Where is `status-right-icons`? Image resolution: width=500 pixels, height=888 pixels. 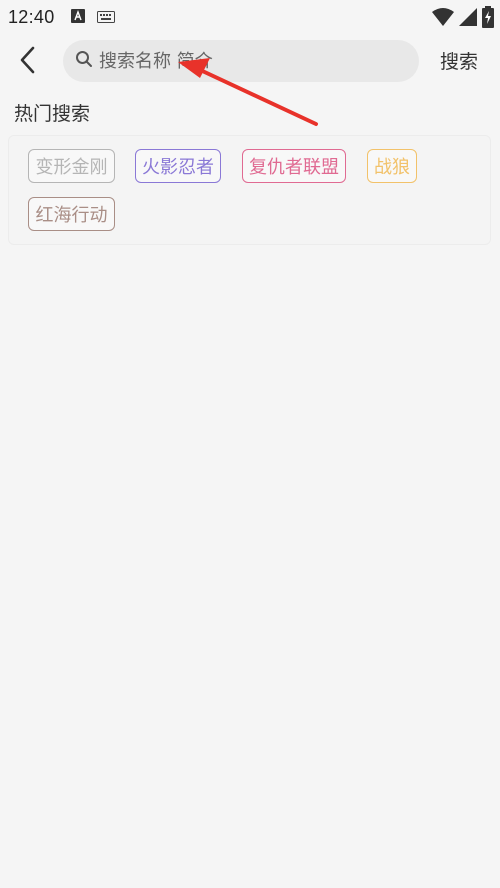
status-right-icons is located at coordinates (463, 19).